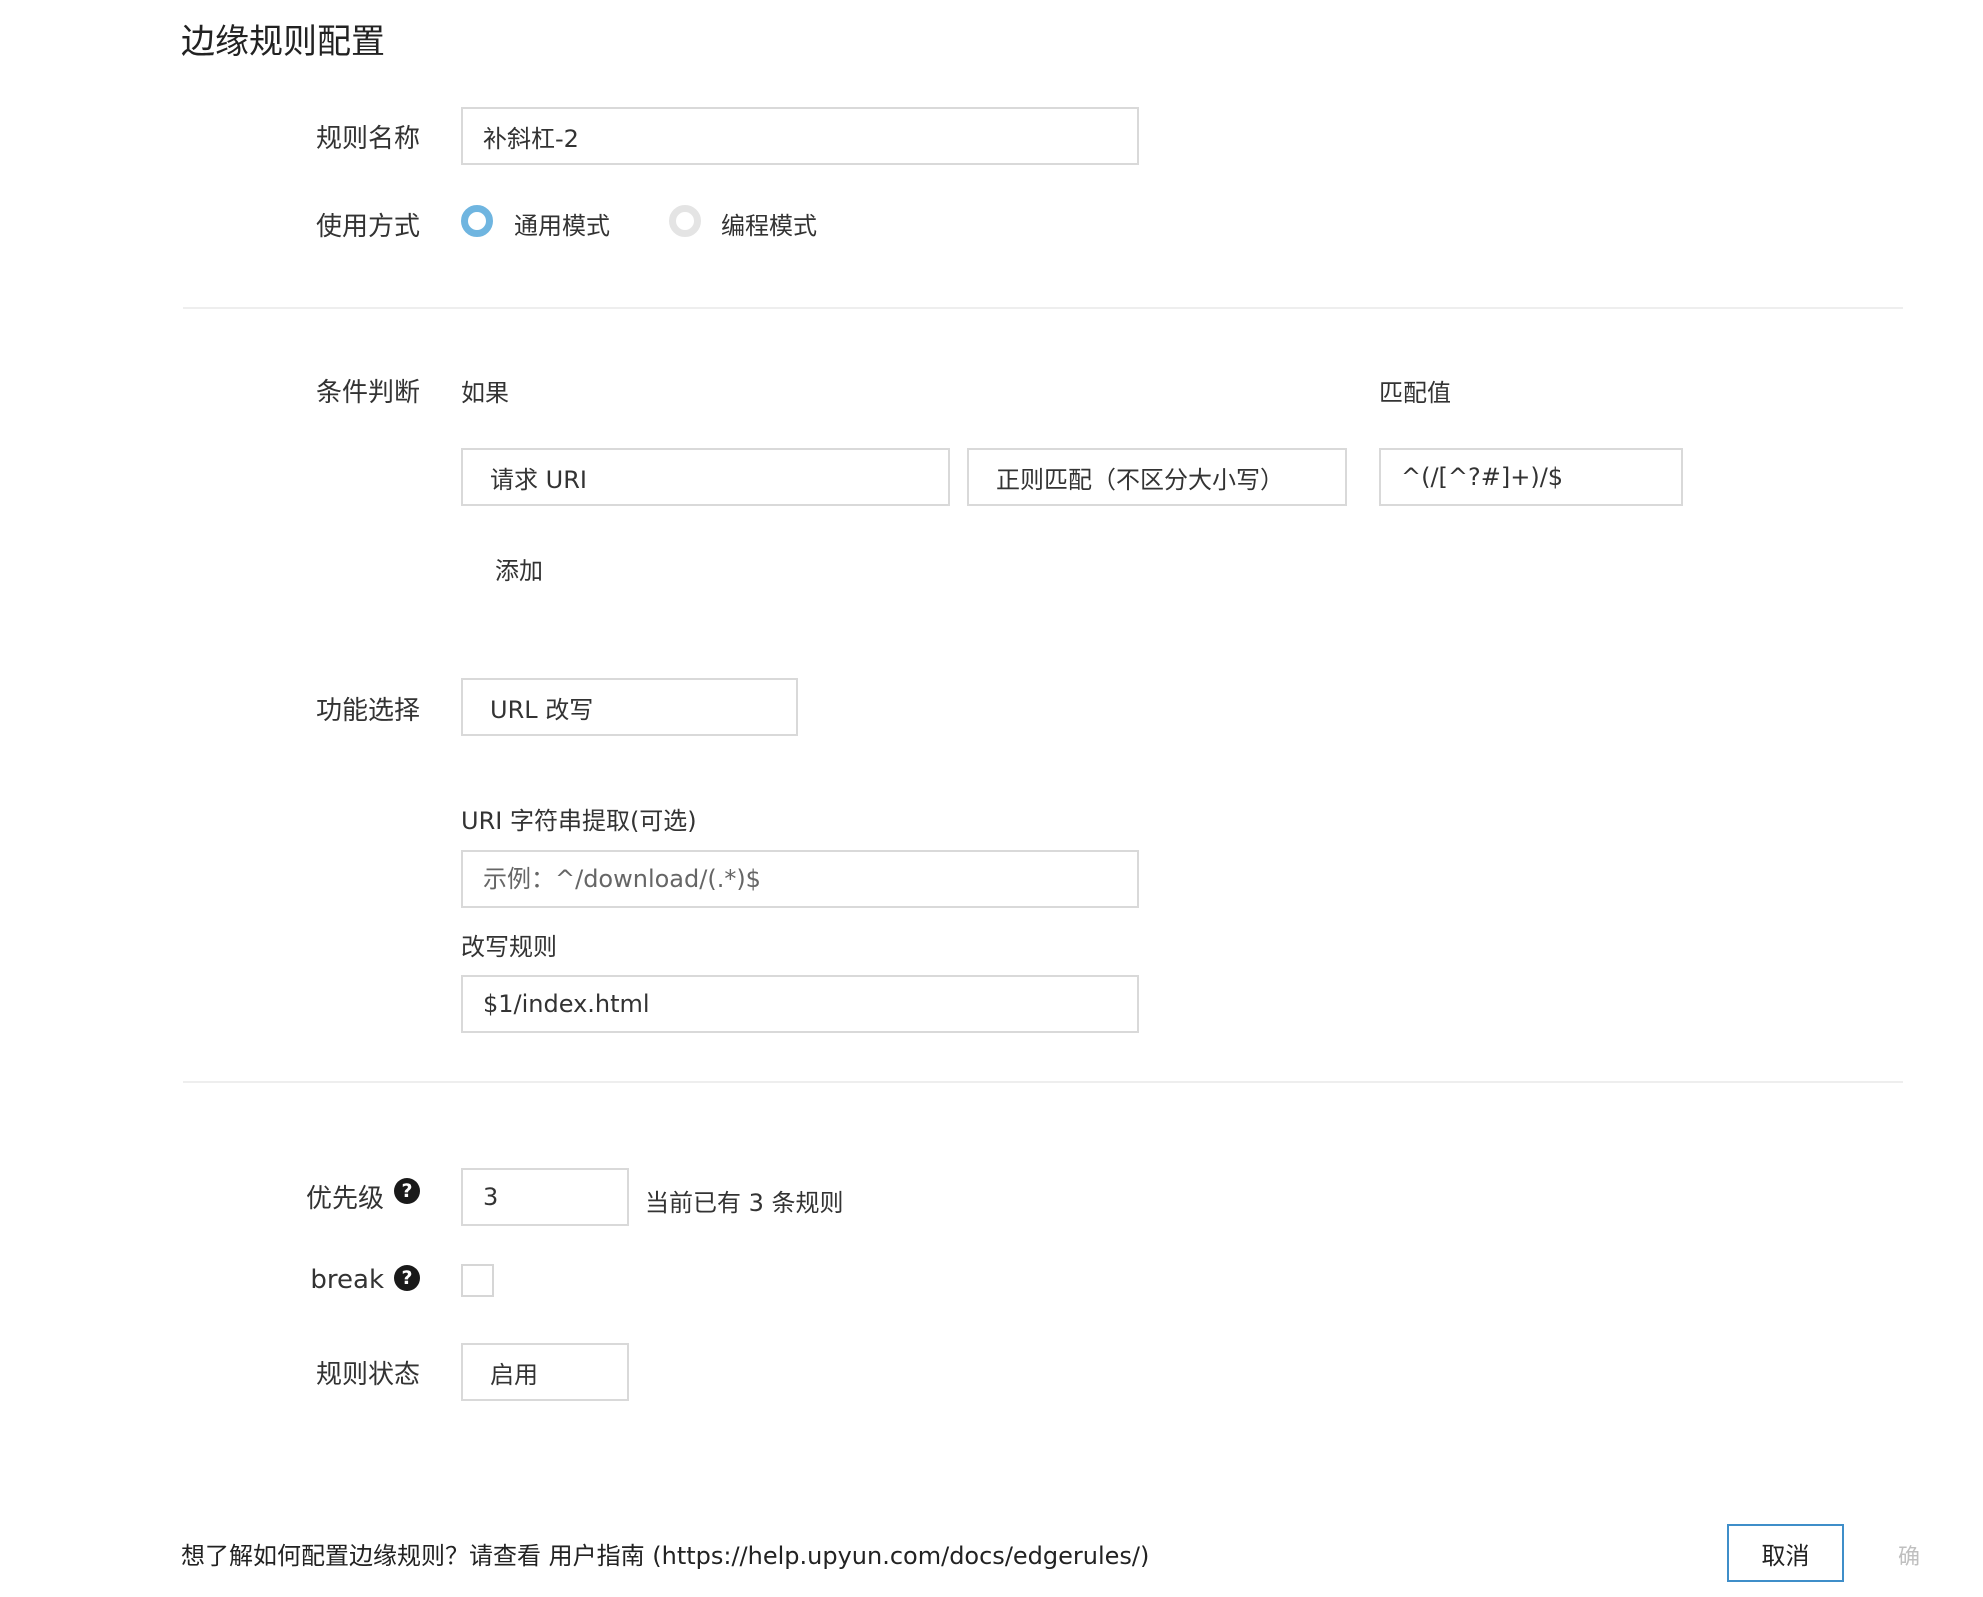  I want to click on match-value-input, so click(1531, 477).